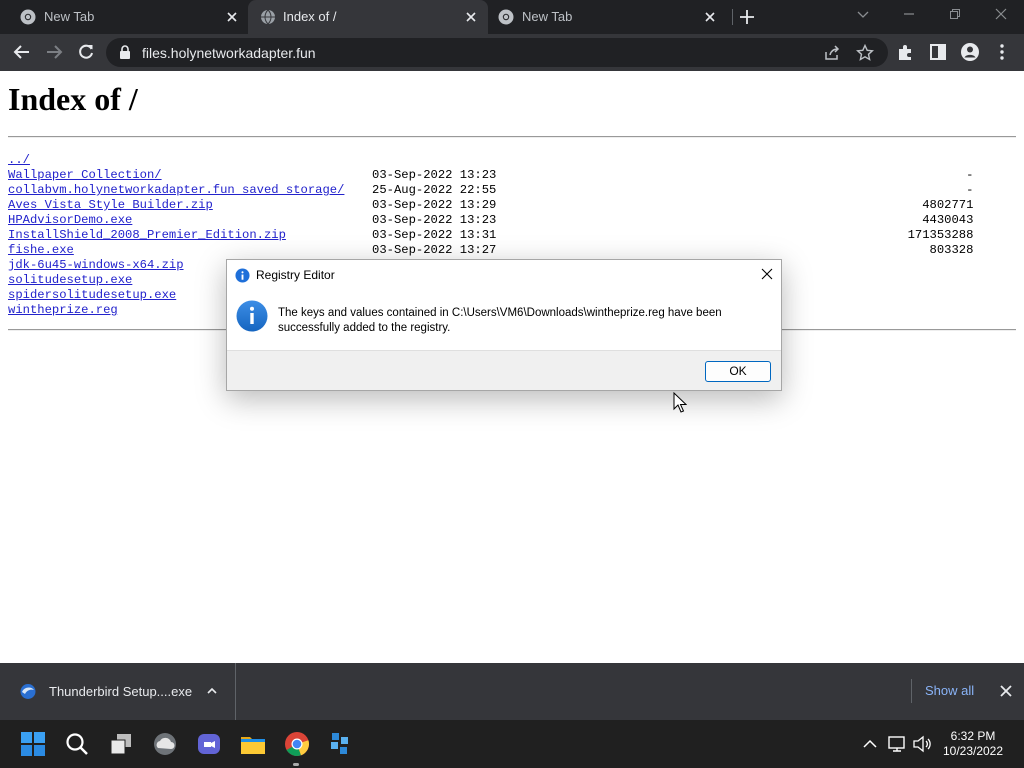 This screenshot has width=1024, height=768. Describe the element at coordinates (147, 235) in the screenshot. I see `file-link: InstallShield_2008_Premier_Edition.zip` at that location.